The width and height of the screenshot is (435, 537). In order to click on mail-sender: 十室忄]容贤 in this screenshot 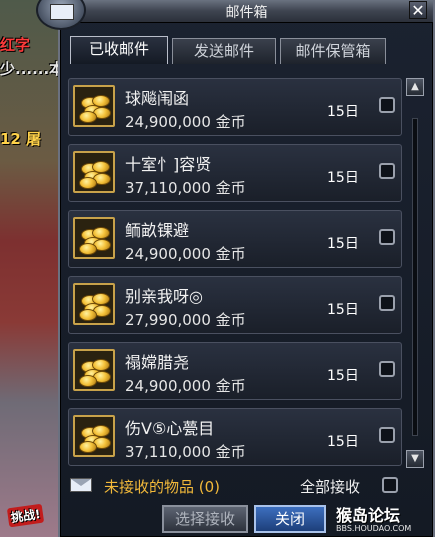, I will do `click(168, 164)`.